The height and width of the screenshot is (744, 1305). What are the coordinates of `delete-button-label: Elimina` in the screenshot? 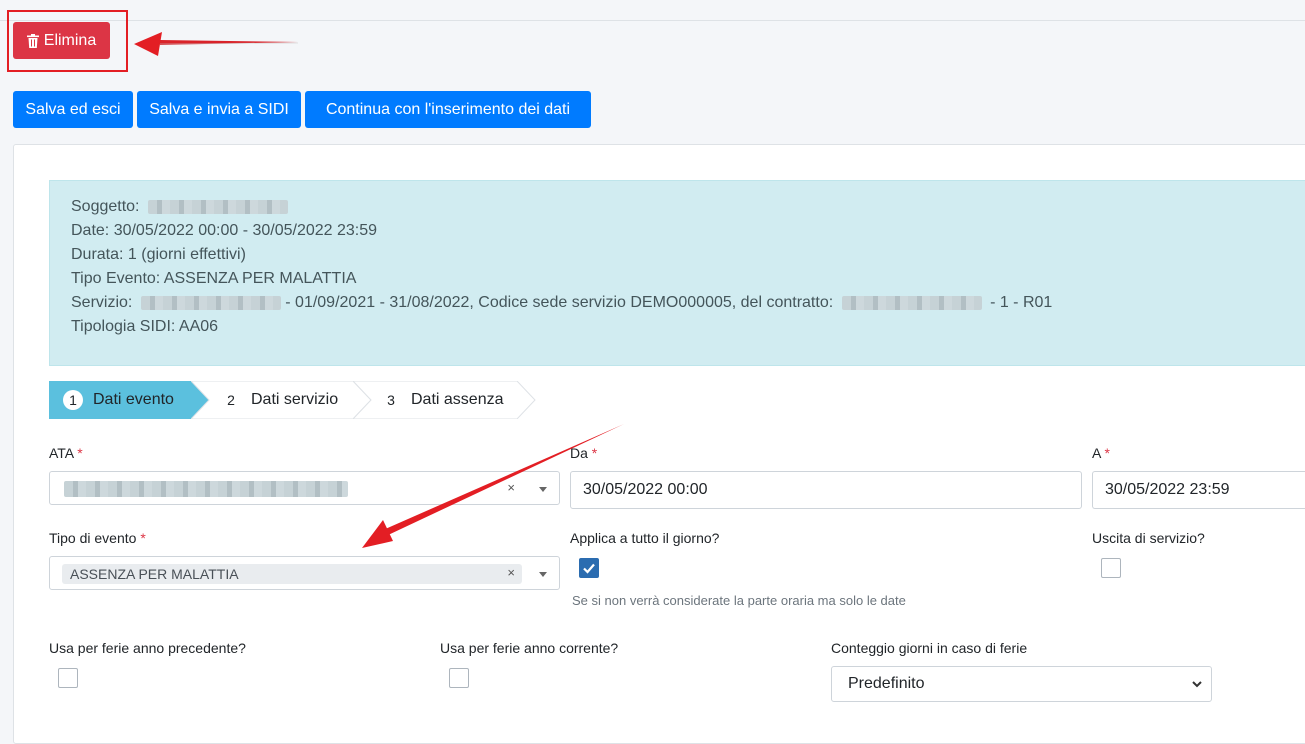 It's located at (70, 40).